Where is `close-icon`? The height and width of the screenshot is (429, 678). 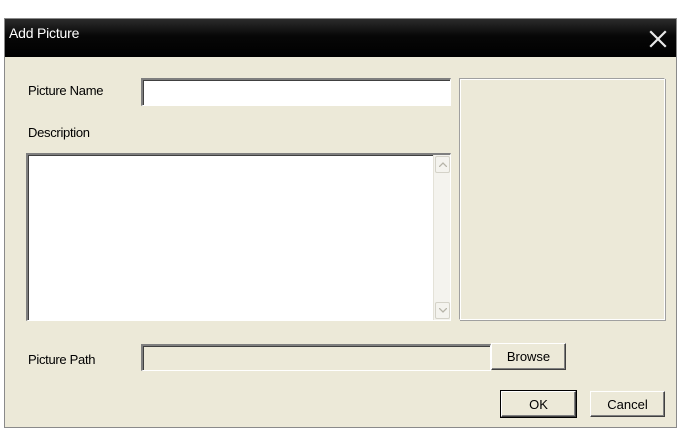
close-icon is located at coordinates (658, 39).